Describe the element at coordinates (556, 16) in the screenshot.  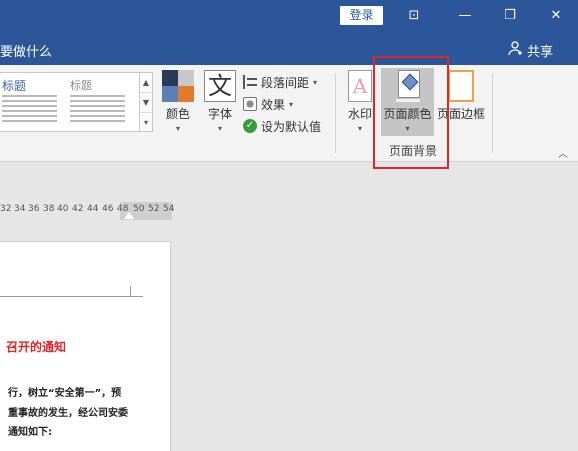
I see `close-icon: ✕` at that location.